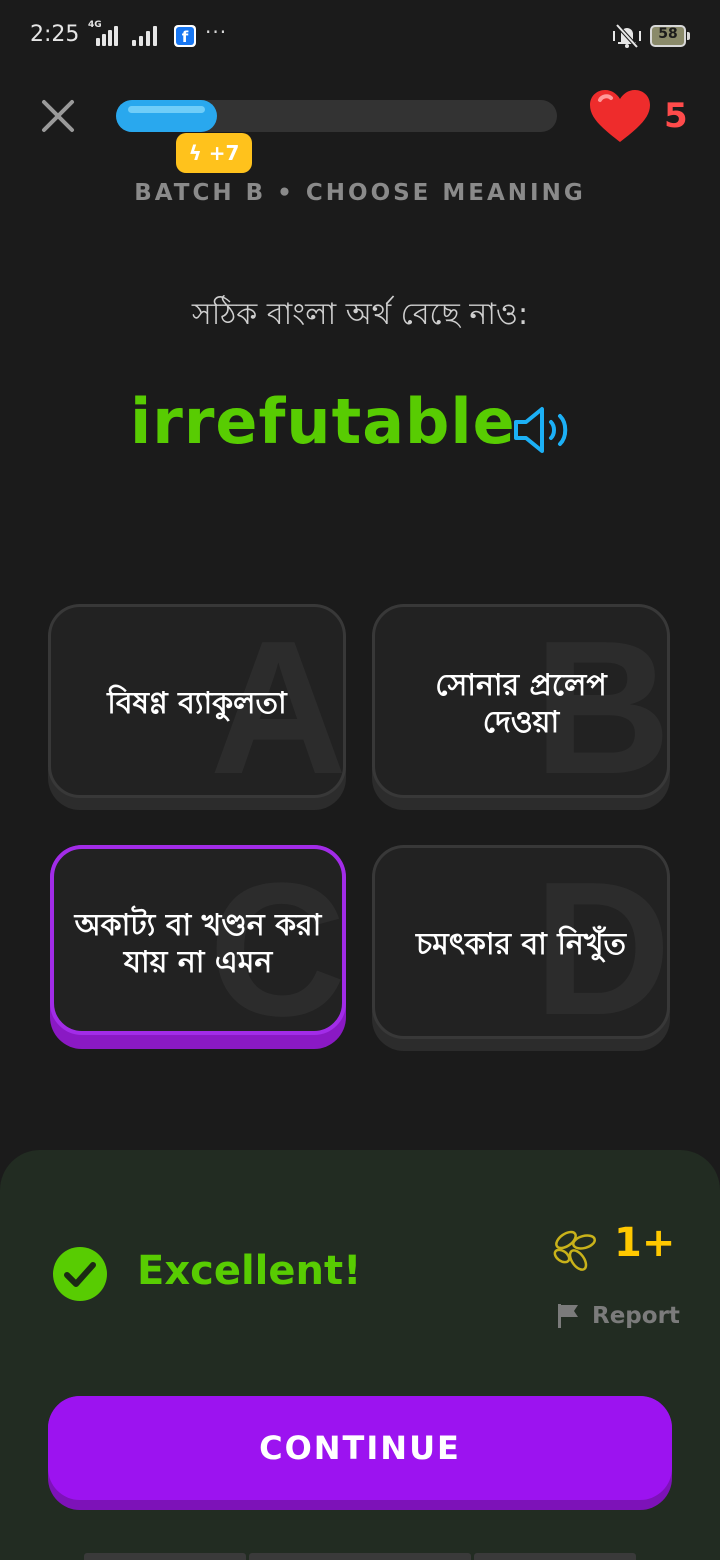 The width and height of the screenshot is (720, 1560). What do you see at coordinates (360, 193) in the screenshot?
I see `exercise-type-label: BATCH B • CHOOSE MEANING` at bounding box center [360, 193].